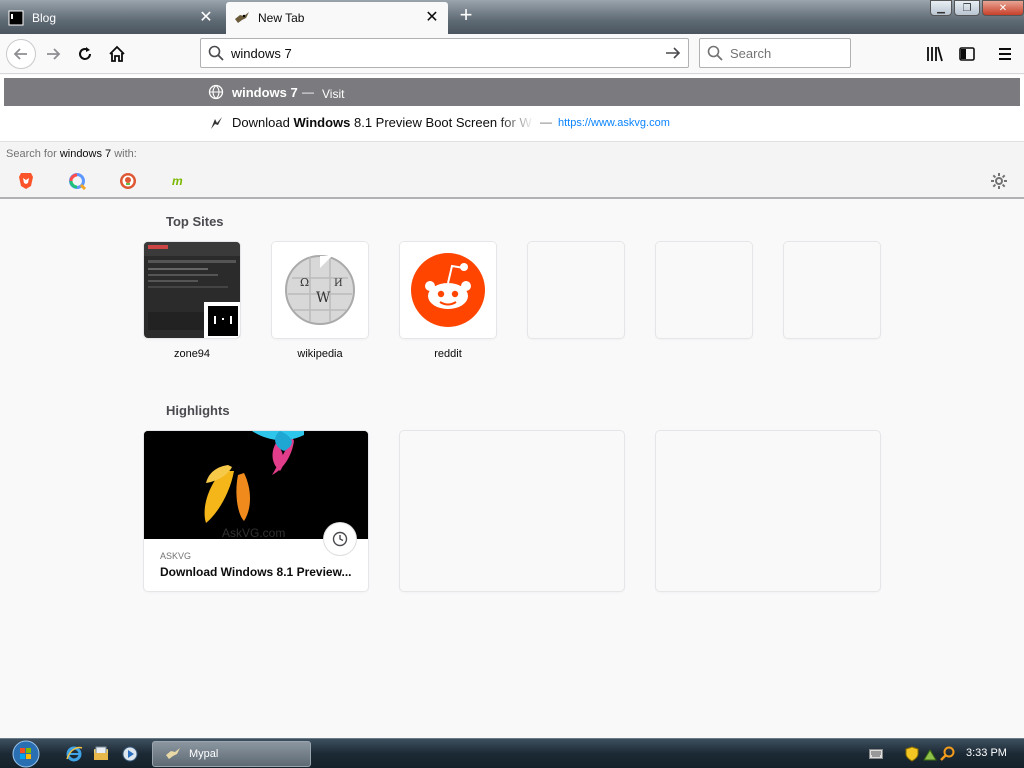  I want to click on top-site-tile-wikipedia: Ω W И, so click(320, 290).